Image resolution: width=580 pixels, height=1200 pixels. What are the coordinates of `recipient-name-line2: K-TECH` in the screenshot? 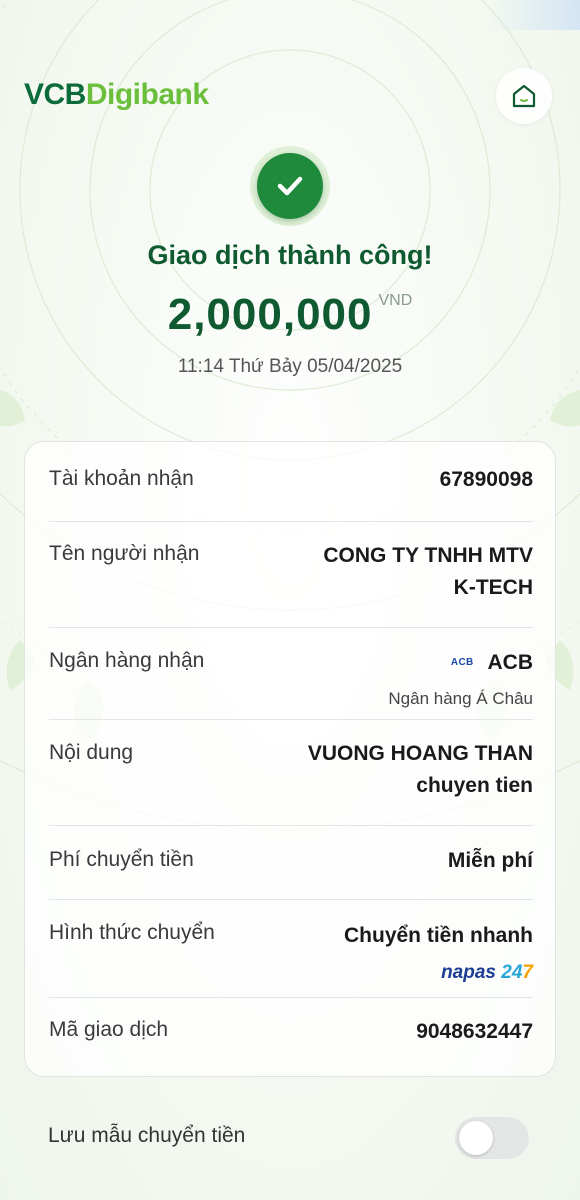 It's located at (493, 587).